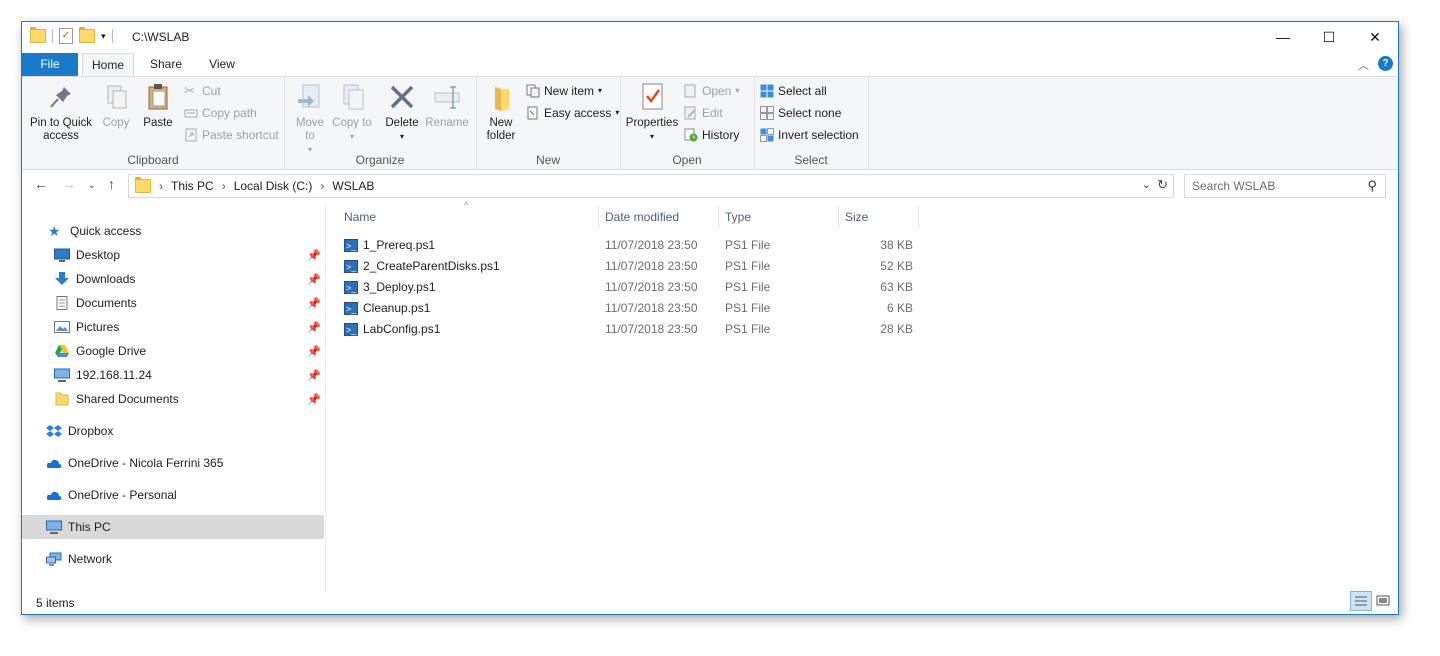 The width and height of the screenshot is (1440, 656). What do you see at coordinates (660, 217) in the screenshot?
I see `column-header-date: Date modified` at bounding box center [660, 217].